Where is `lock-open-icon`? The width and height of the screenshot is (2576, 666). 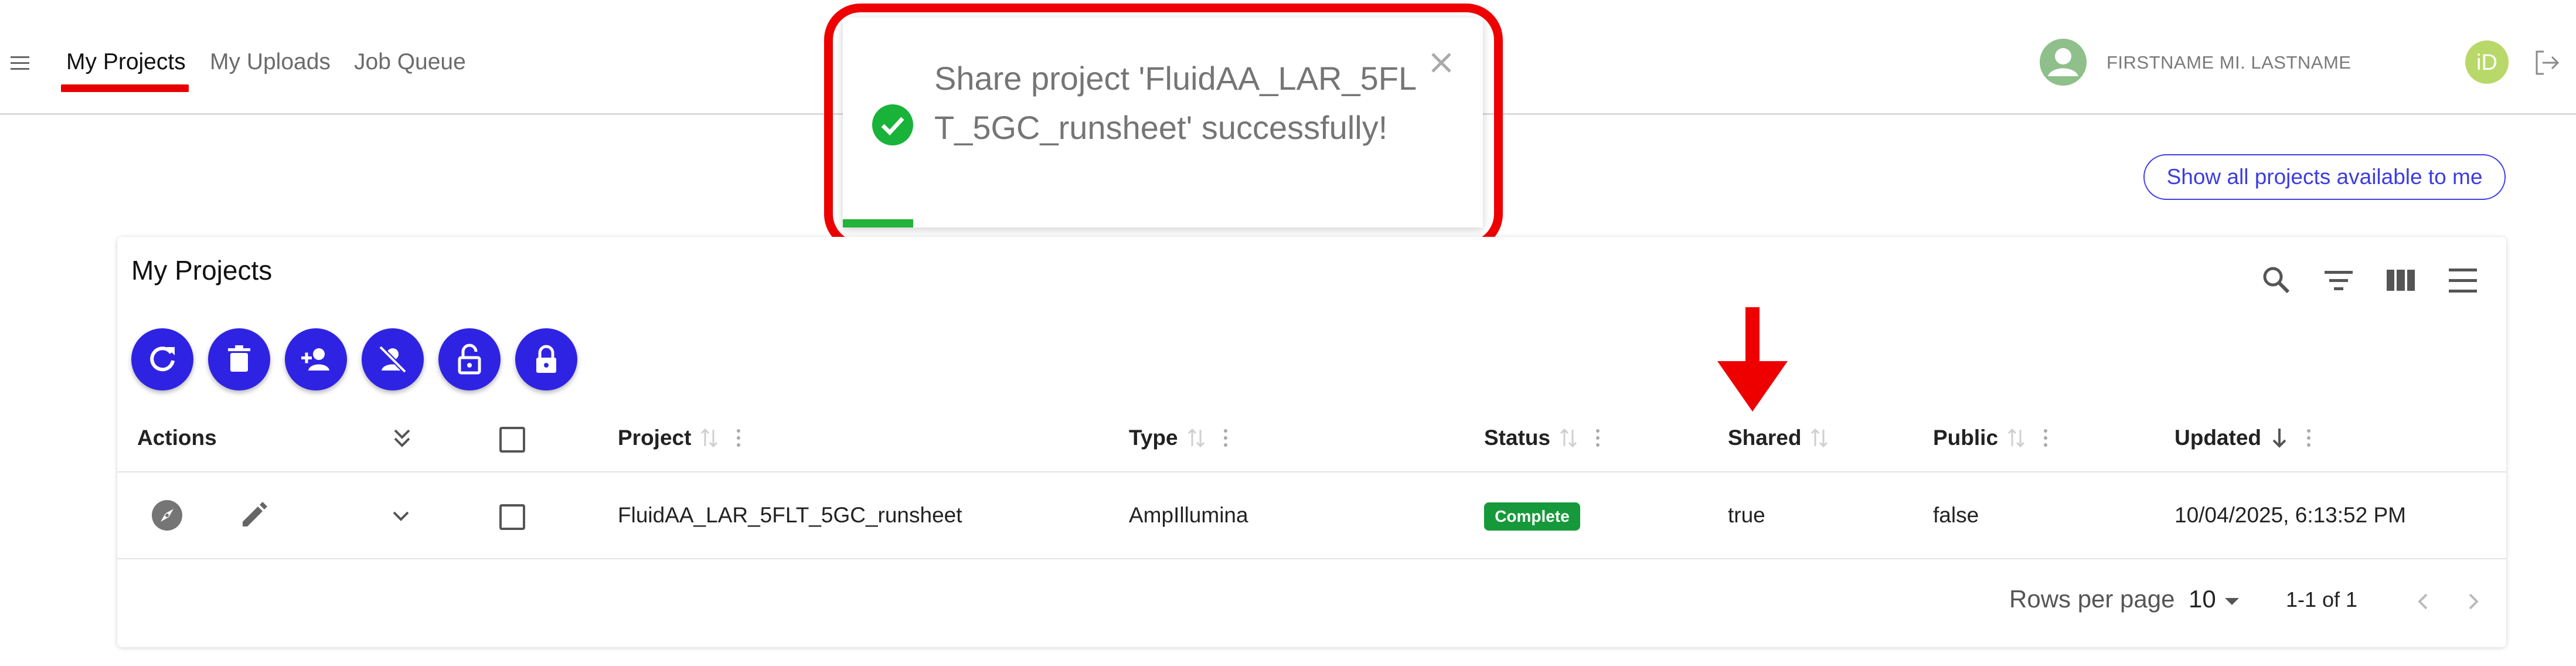 lock-open-icon is located at coordinates (469, 360).